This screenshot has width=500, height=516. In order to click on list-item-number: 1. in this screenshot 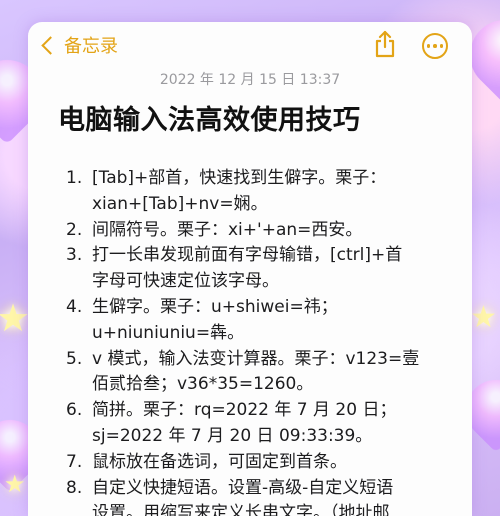, I will do `click(74, 178)`.